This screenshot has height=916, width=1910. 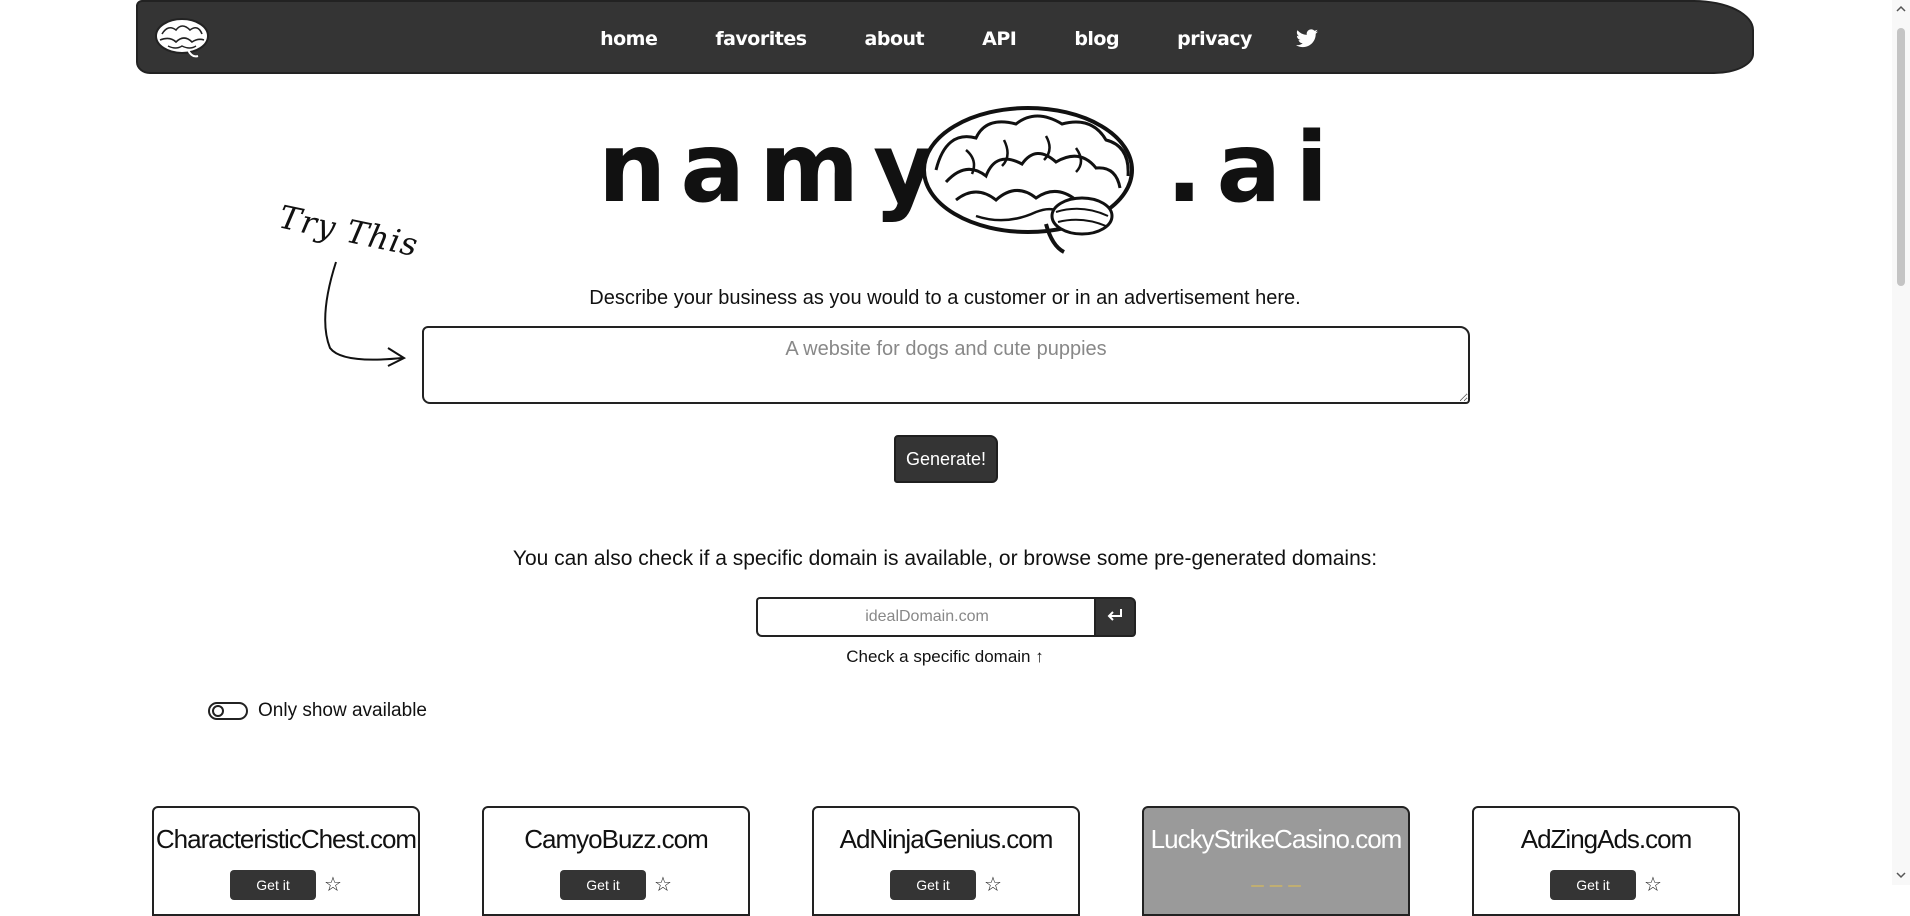 What do you see at coordinates (1901, 875) in the screenshot?
I see `scroll-down-icon` at bounding box center [1901, 875].